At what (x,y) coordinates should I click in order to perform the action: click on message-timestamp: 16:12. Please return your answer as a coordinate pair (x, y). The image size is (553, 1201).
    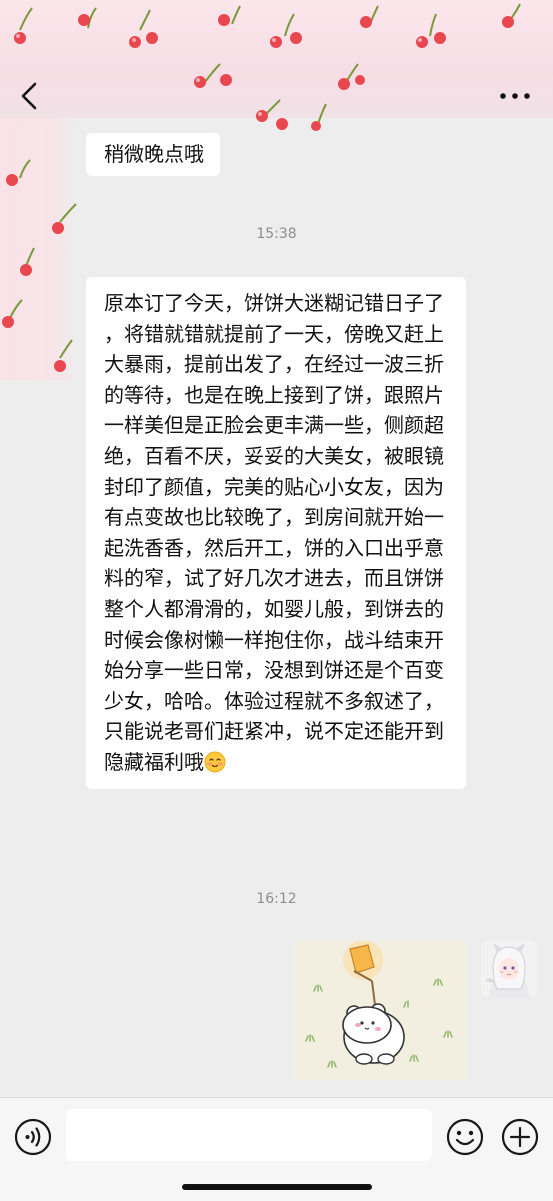
    Looking at the image, I should click on (276, 899).